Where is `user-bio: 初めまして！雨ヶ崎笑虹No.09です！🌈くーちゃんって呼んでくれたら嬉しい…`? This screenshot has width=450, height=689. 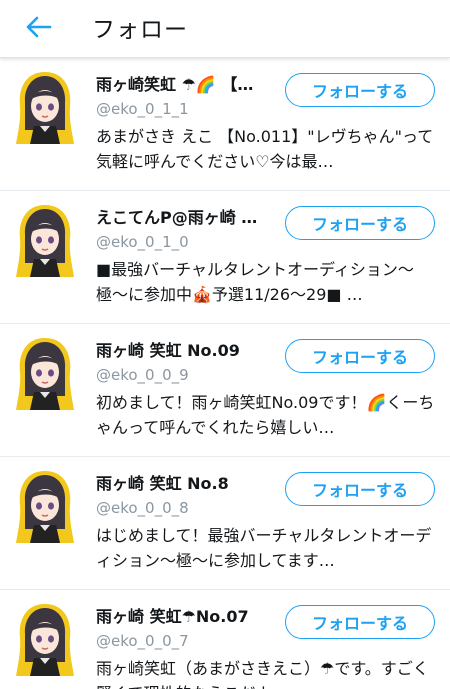
user-bio: 初めまして！雨ヶ崎笑虹No.09です！🌈くーちゃんって呼んでくれたら嬉しい… is located at coordinates (265, 415).